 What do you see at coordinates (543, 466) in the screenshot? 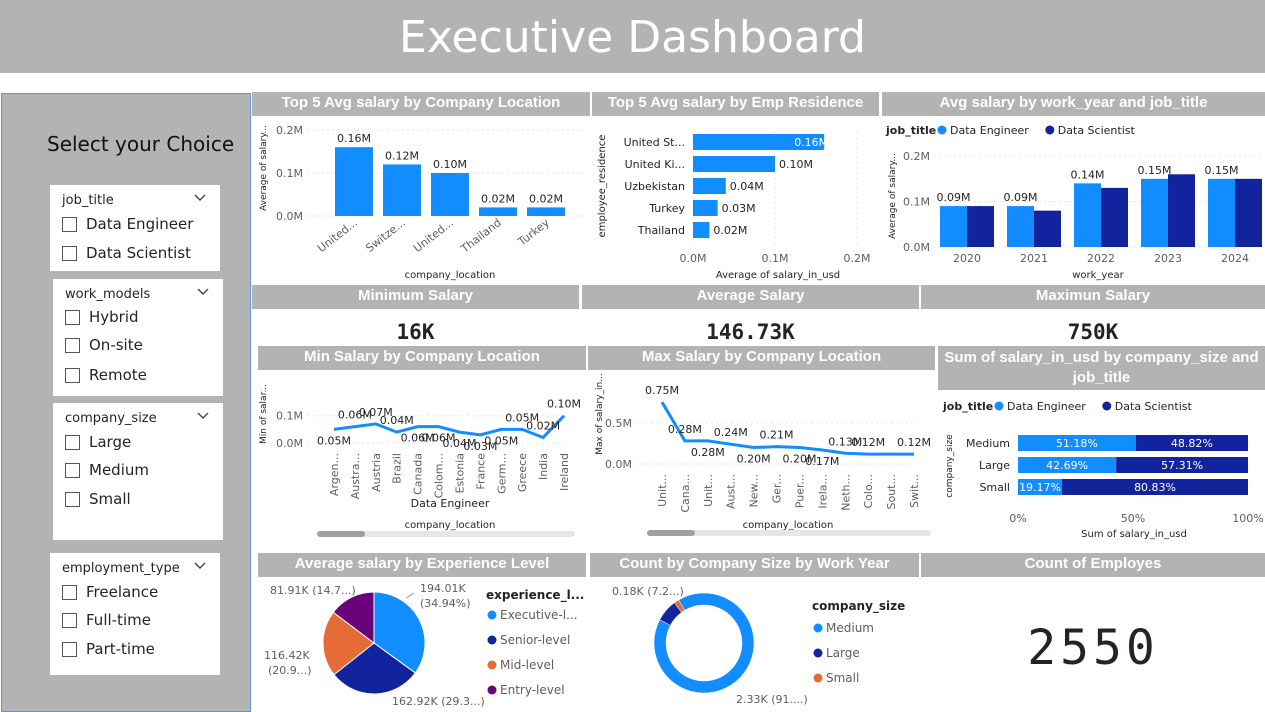
I see `x-tick-label: India` at bounding box center [543, 466].